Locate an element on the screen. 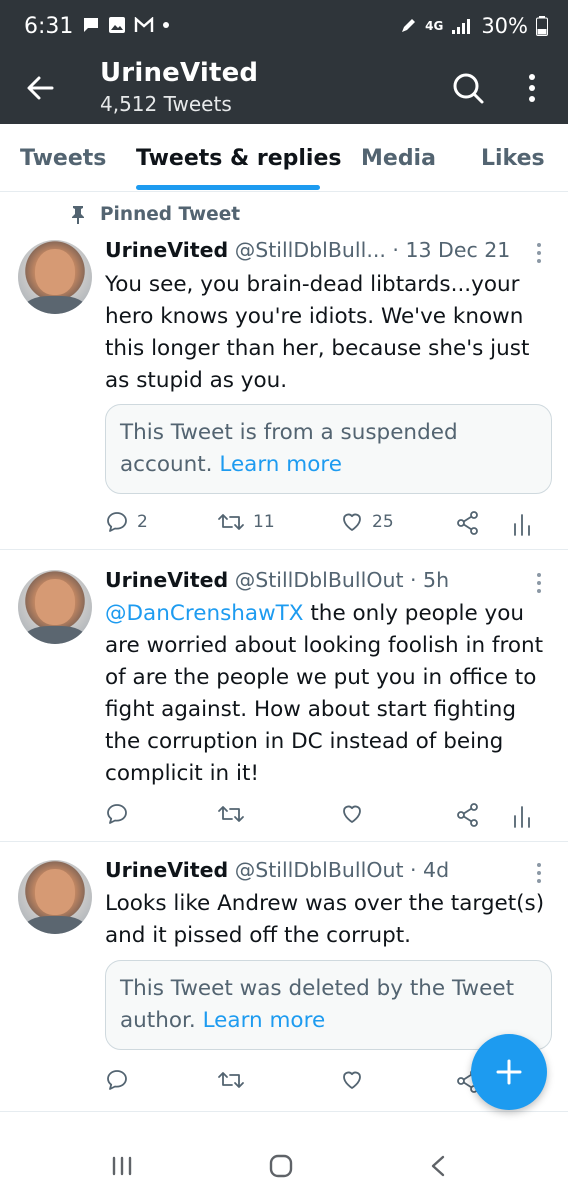 The image size is (568, 1200). search-icon is located at coordinates (468, 88).